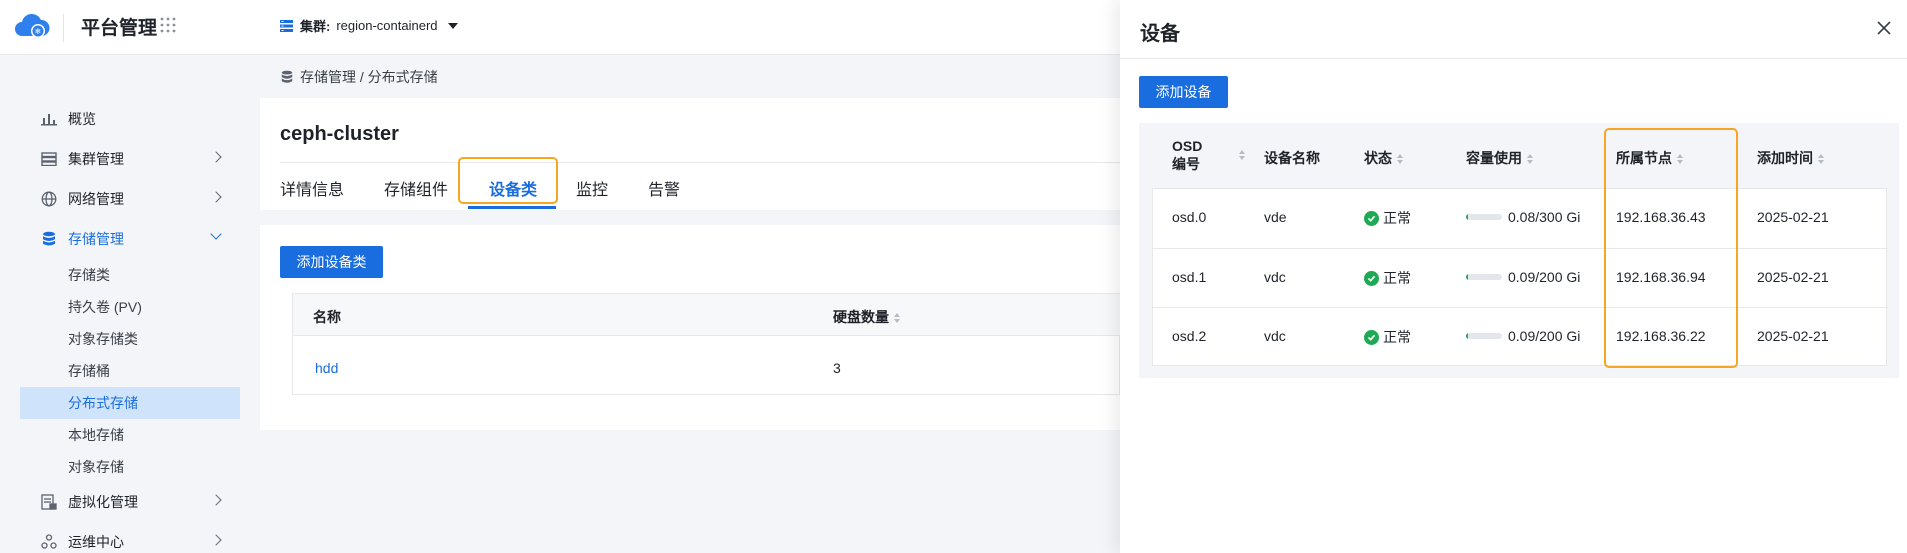  I want to click on cluster-selector: 集群: region-containerd, so click(368, 25).